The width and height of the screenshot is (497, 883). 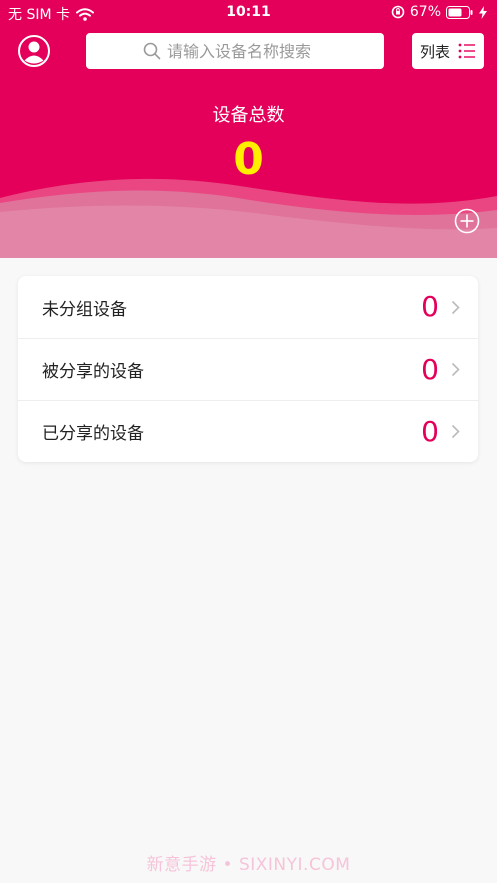 What do you see at coordinates (483, 12) in the screenshot?
I see `charging-icon` at bounding box center [483, 12].